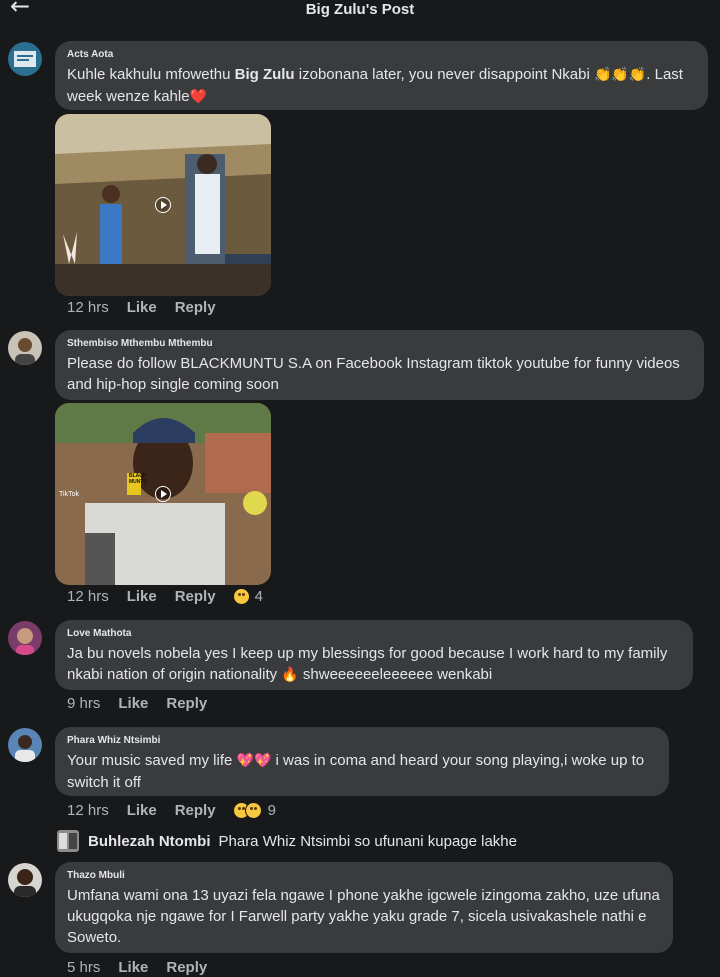  What do you see at coordinates (69, 494) in the screenshot?
I see `tiktok-watermark: TikTok` at bounding box center [69, 494].